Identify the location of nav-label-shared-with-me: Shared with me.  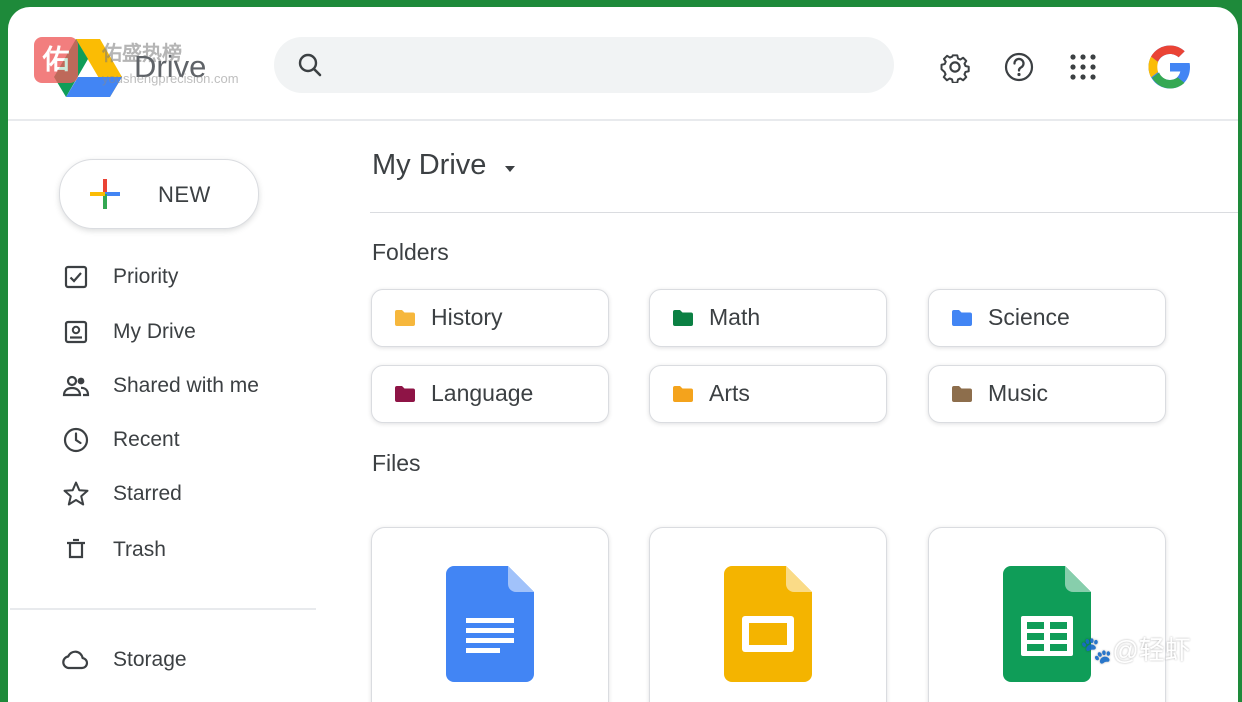
(186, 385).